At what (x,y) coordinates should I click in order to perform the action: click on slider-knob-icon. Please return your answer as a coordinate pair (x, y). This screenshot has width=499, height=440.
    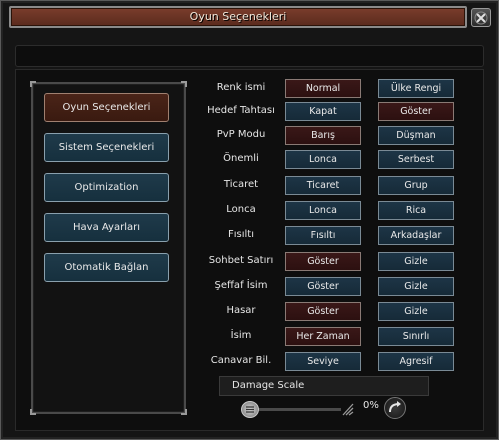
    Looking at the image, I should click on (250, 409).